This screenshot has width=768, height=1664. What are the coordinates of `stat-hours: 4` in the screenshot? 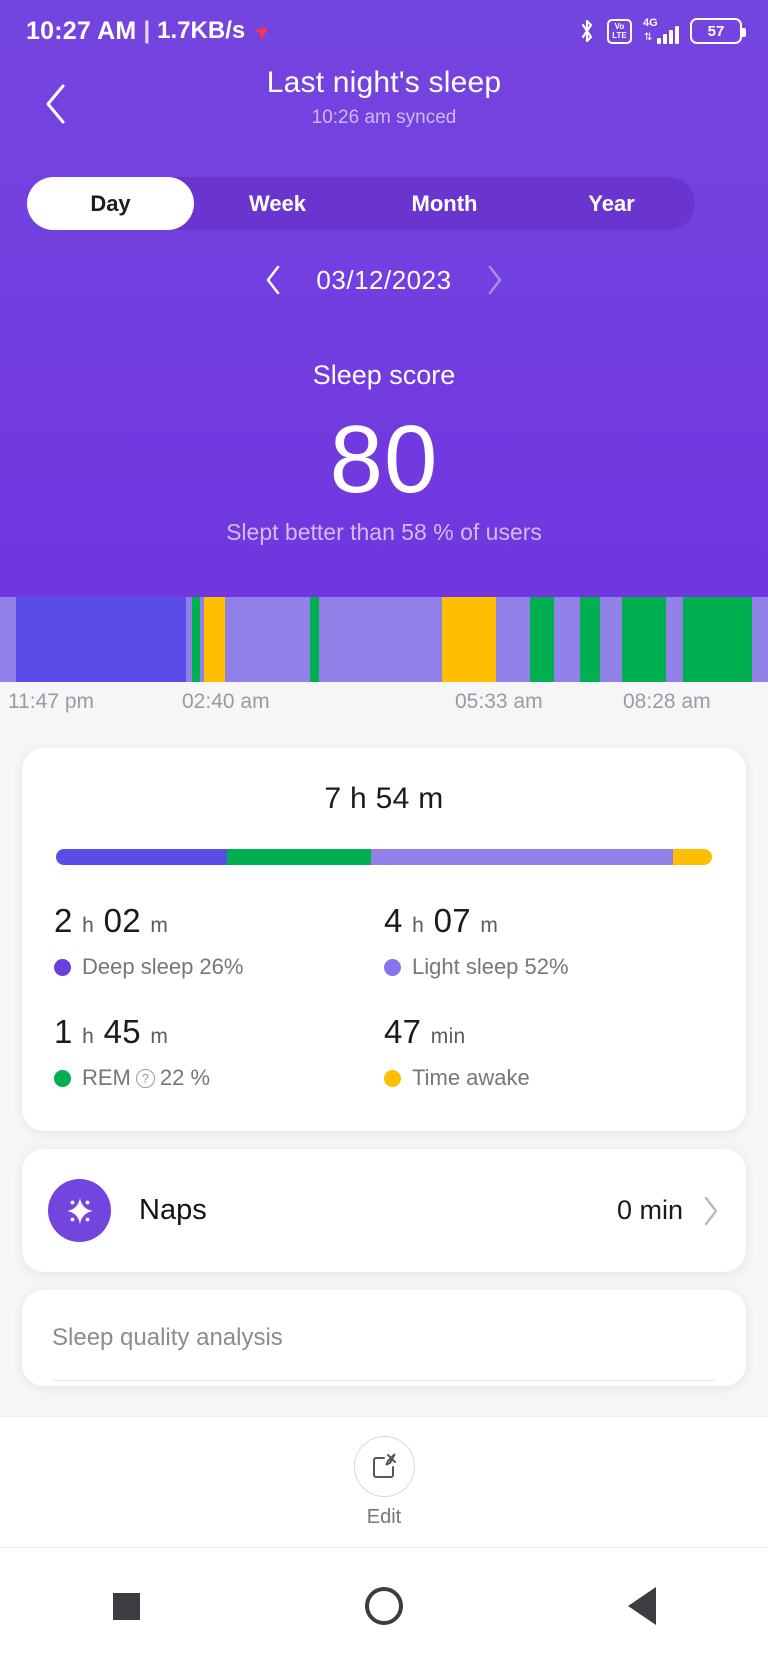 It's located at (393, 920).